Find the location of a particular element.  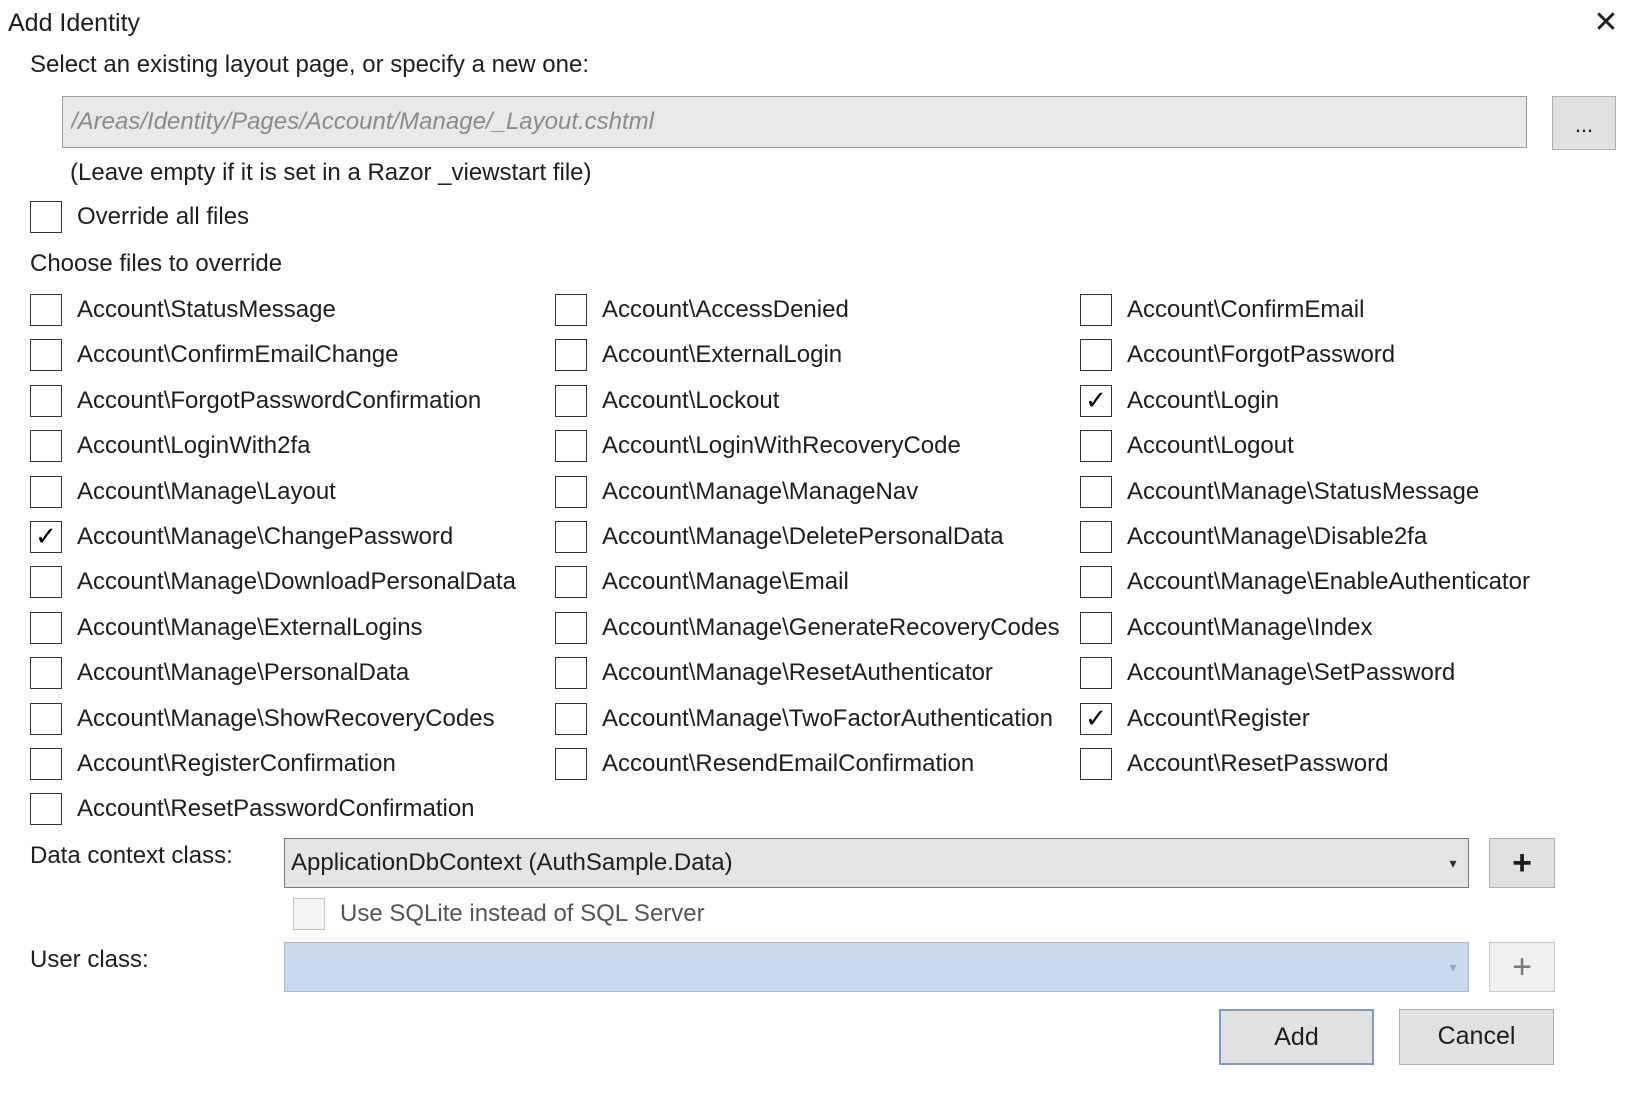

file-checkbox-item: Account\ForgotPasswordConfirmation is located at coordinates (255, 401).